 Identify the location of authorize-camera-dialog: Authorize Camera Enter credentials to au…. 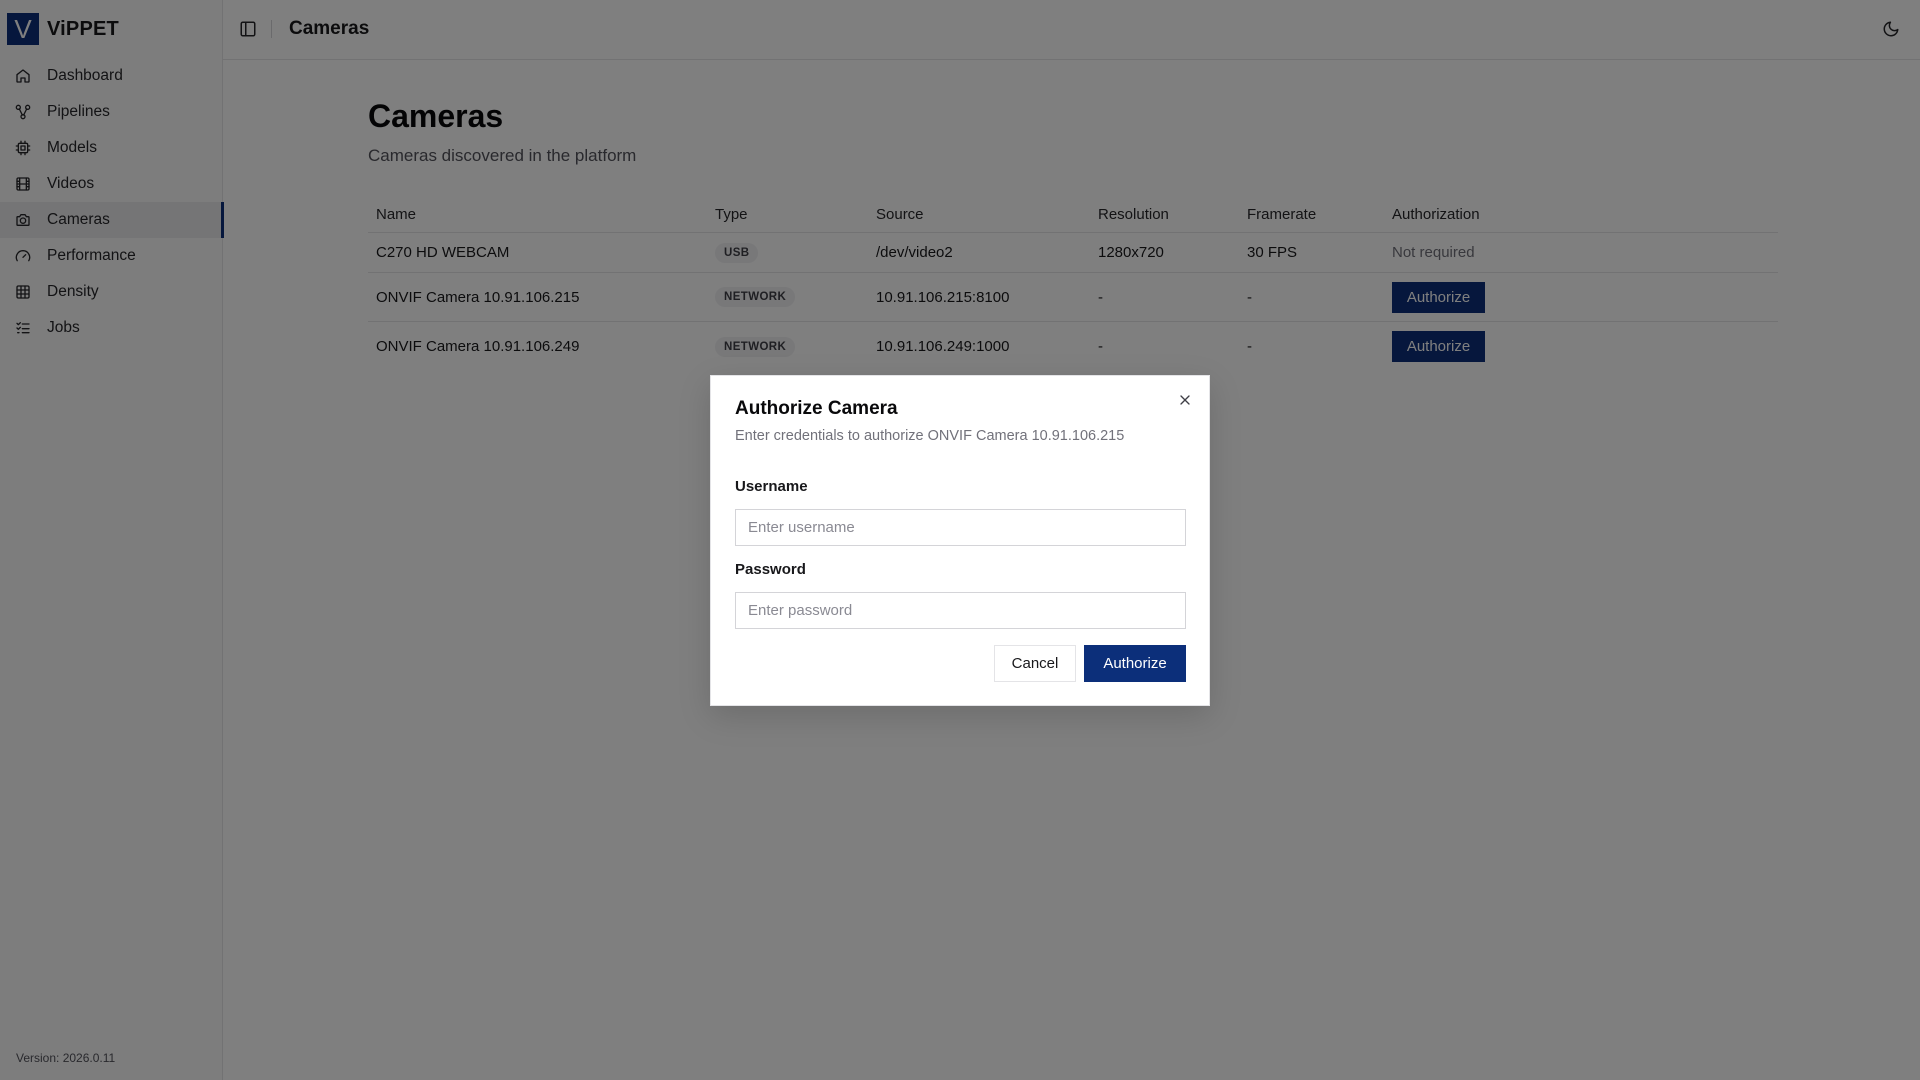
(960, 540).